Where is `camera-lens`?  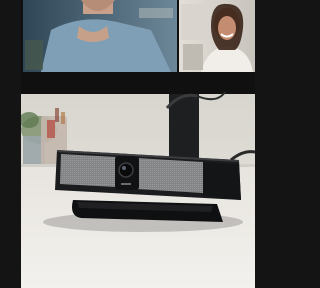
camera-lens is located at coordinates (126, 170).